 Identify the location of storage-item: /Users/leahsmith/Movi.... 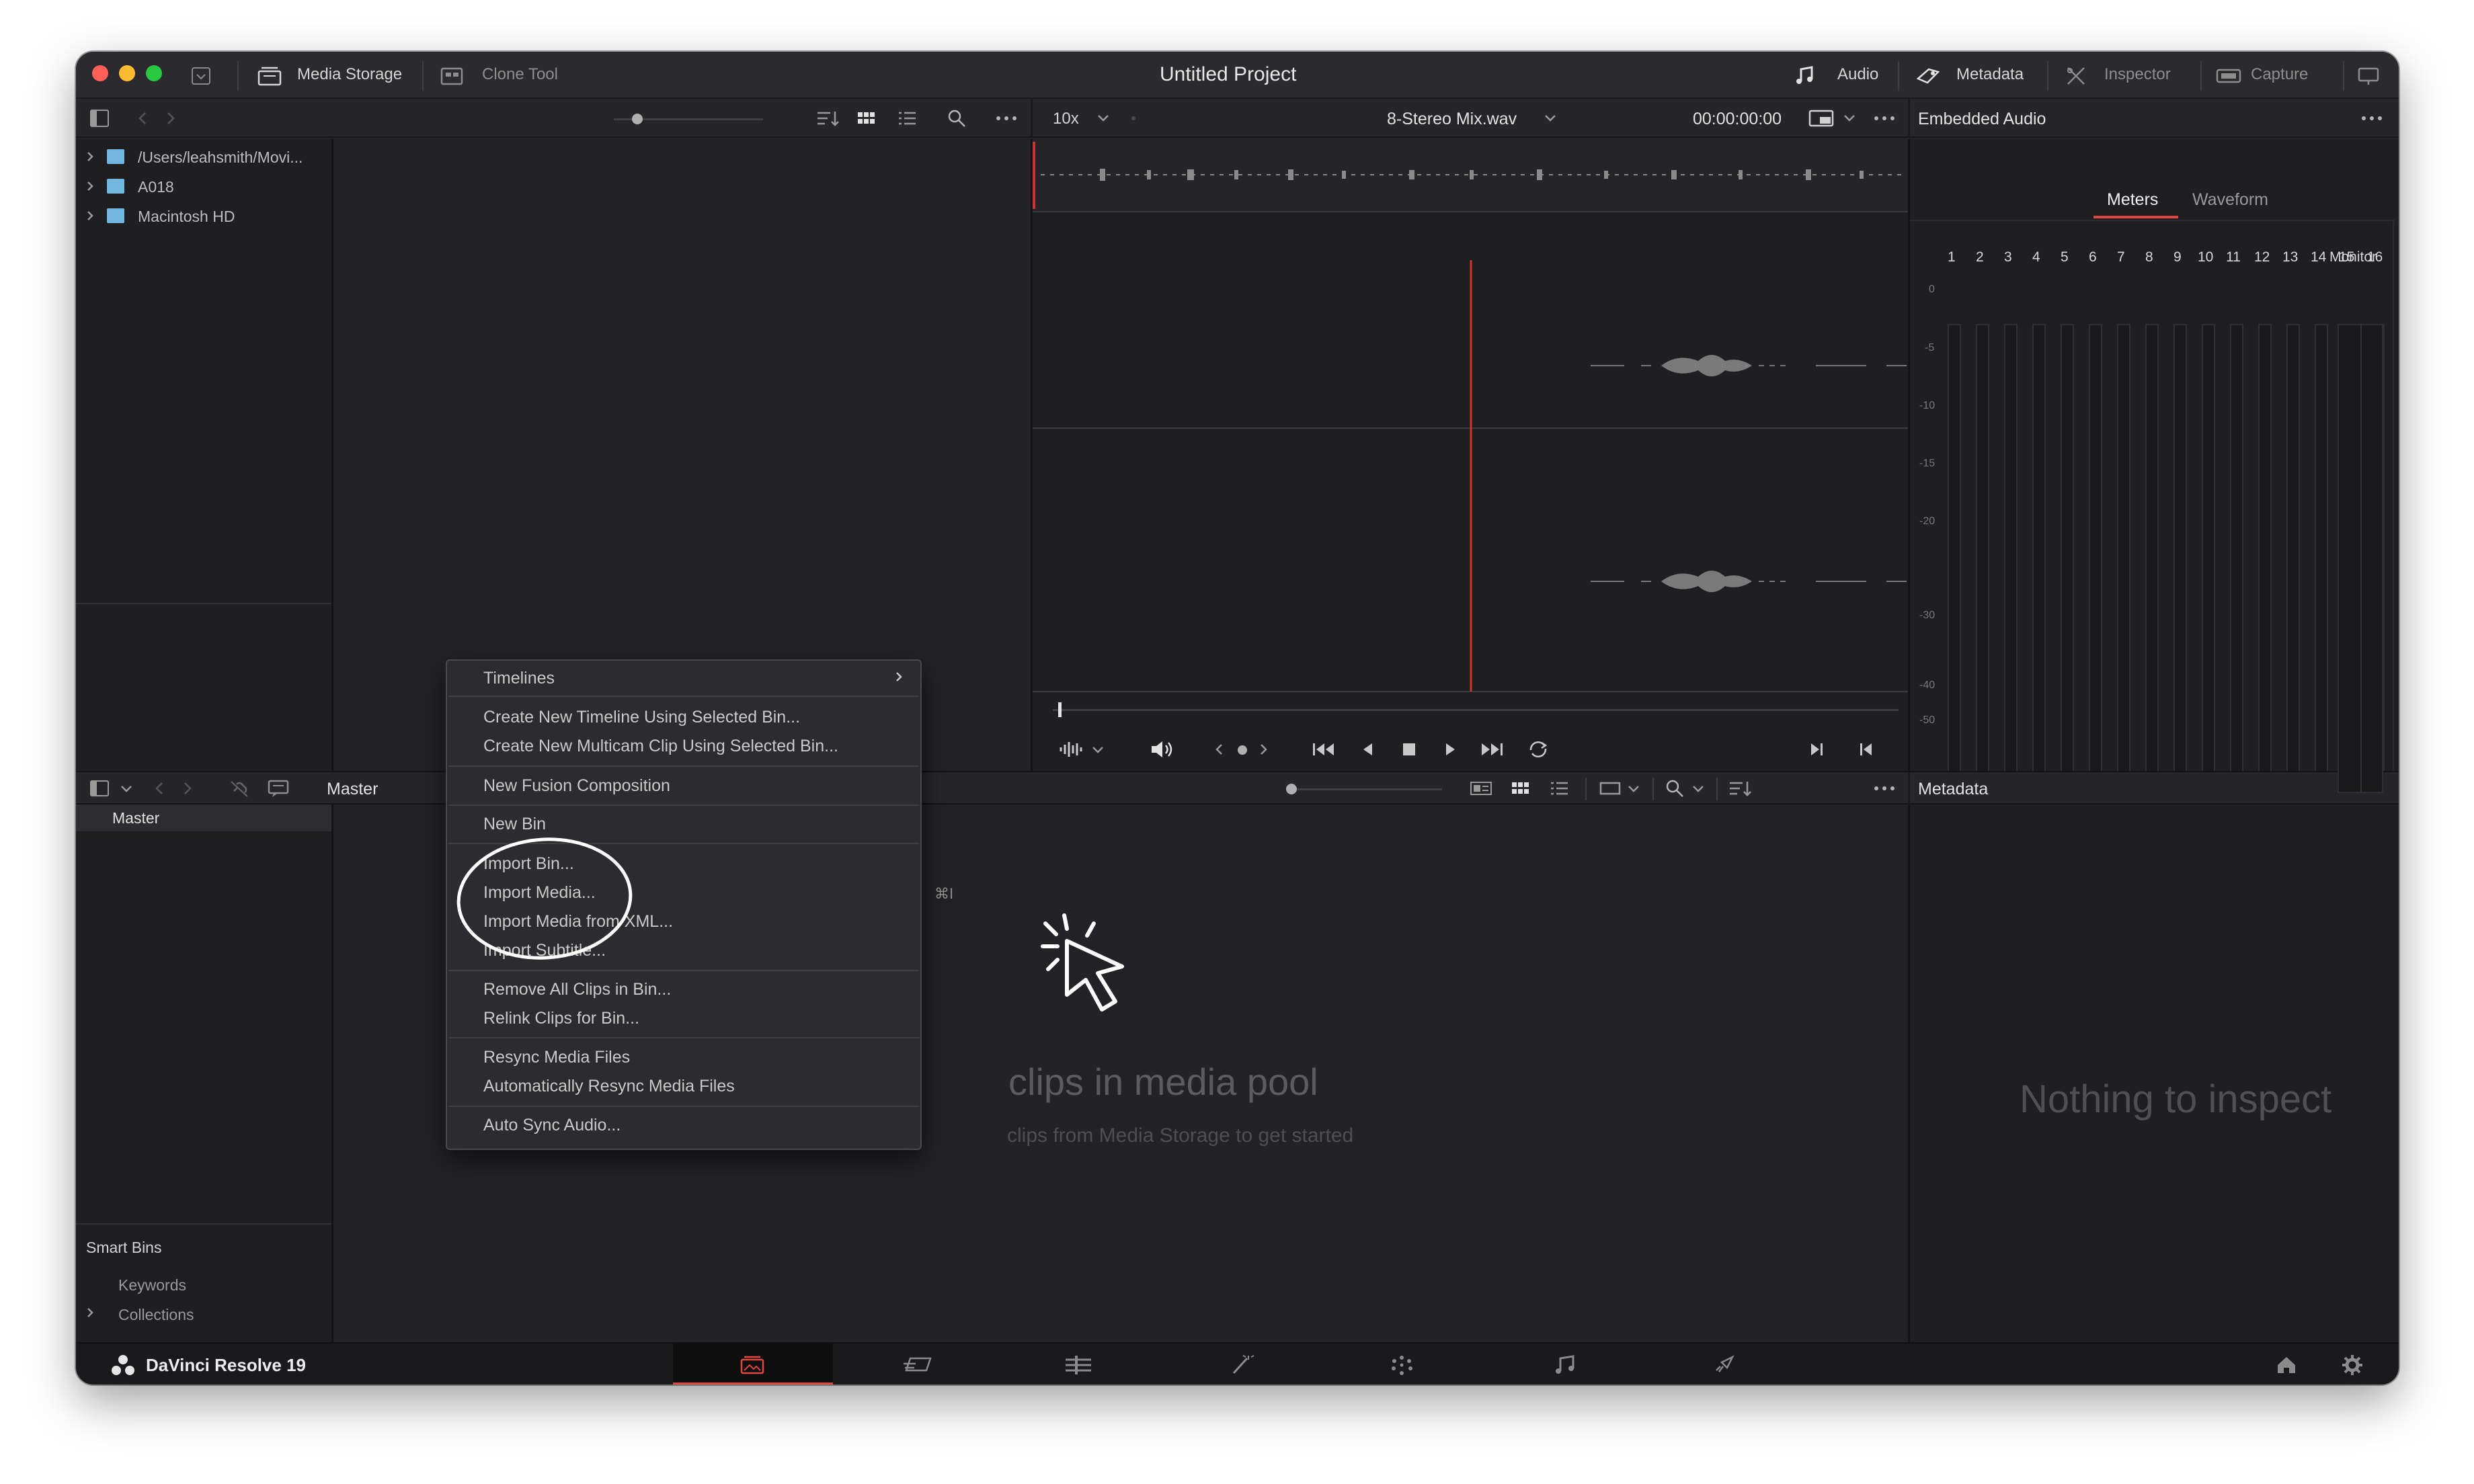
(203, 156).